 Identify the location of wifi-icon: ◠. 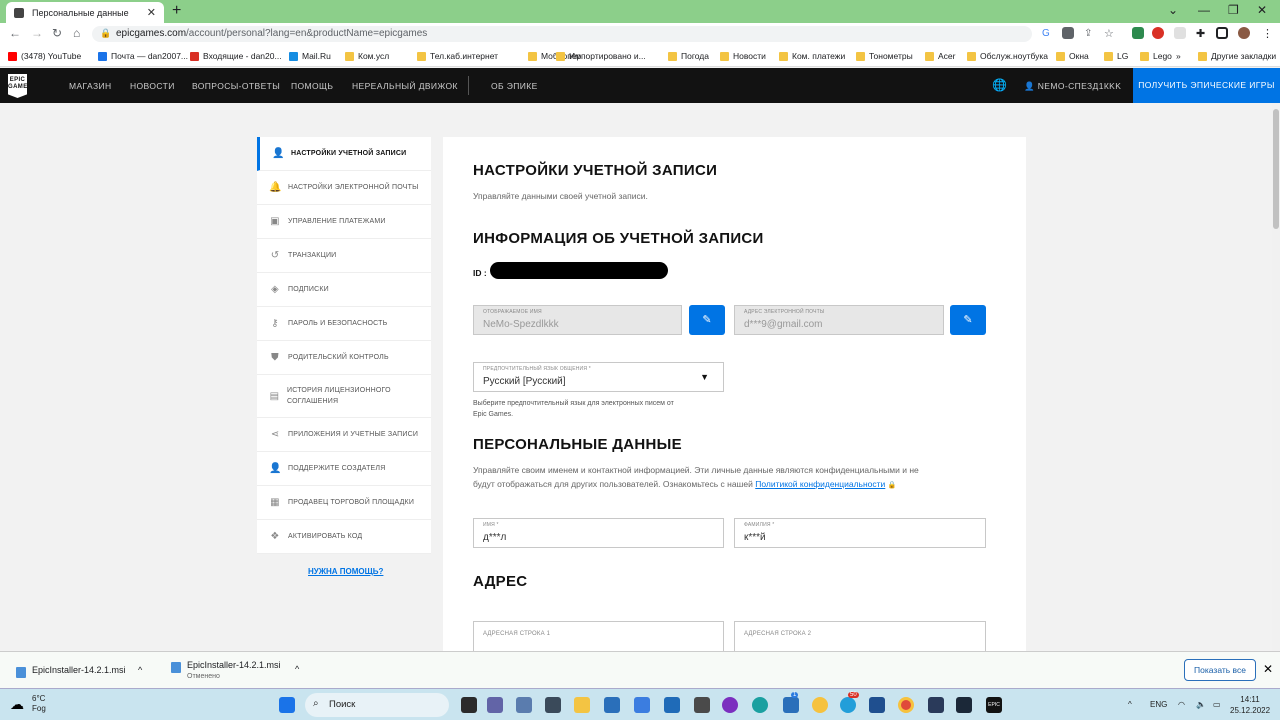
(1181, 704).